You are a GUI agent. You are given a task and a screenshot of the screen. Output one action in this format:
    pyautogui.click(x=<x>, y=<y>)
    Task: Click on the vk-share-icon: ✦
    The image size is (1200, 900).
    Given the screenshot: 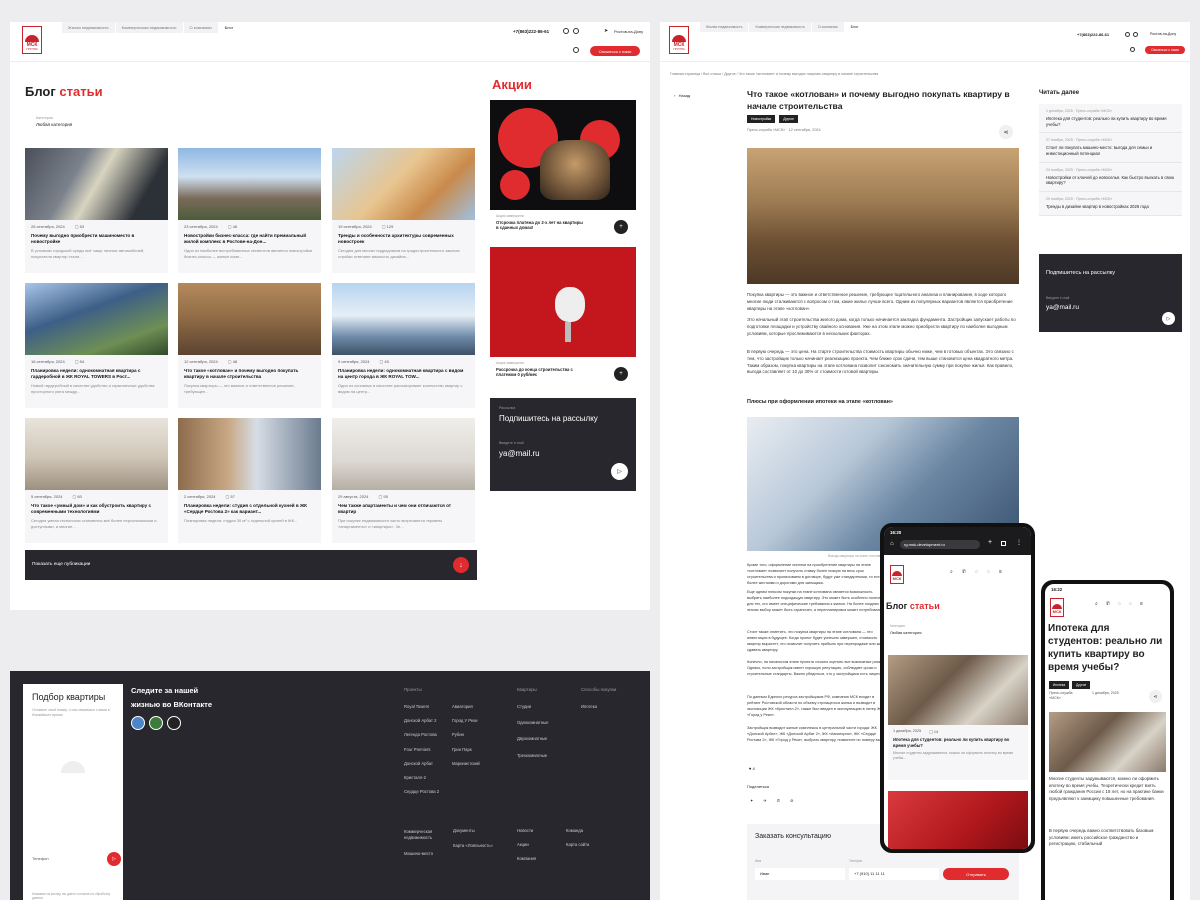 What is the action you would take?
    pyautogui.click(x=751, y=800)
    